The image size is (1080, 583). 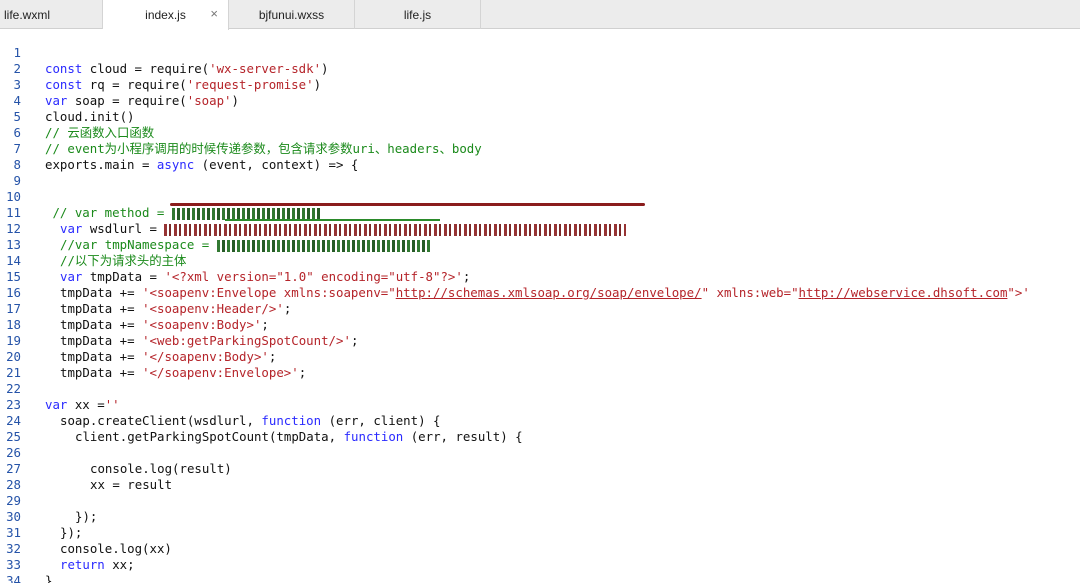 I want to click on code-line: 10 // var method =, so click(x=540, y=196).